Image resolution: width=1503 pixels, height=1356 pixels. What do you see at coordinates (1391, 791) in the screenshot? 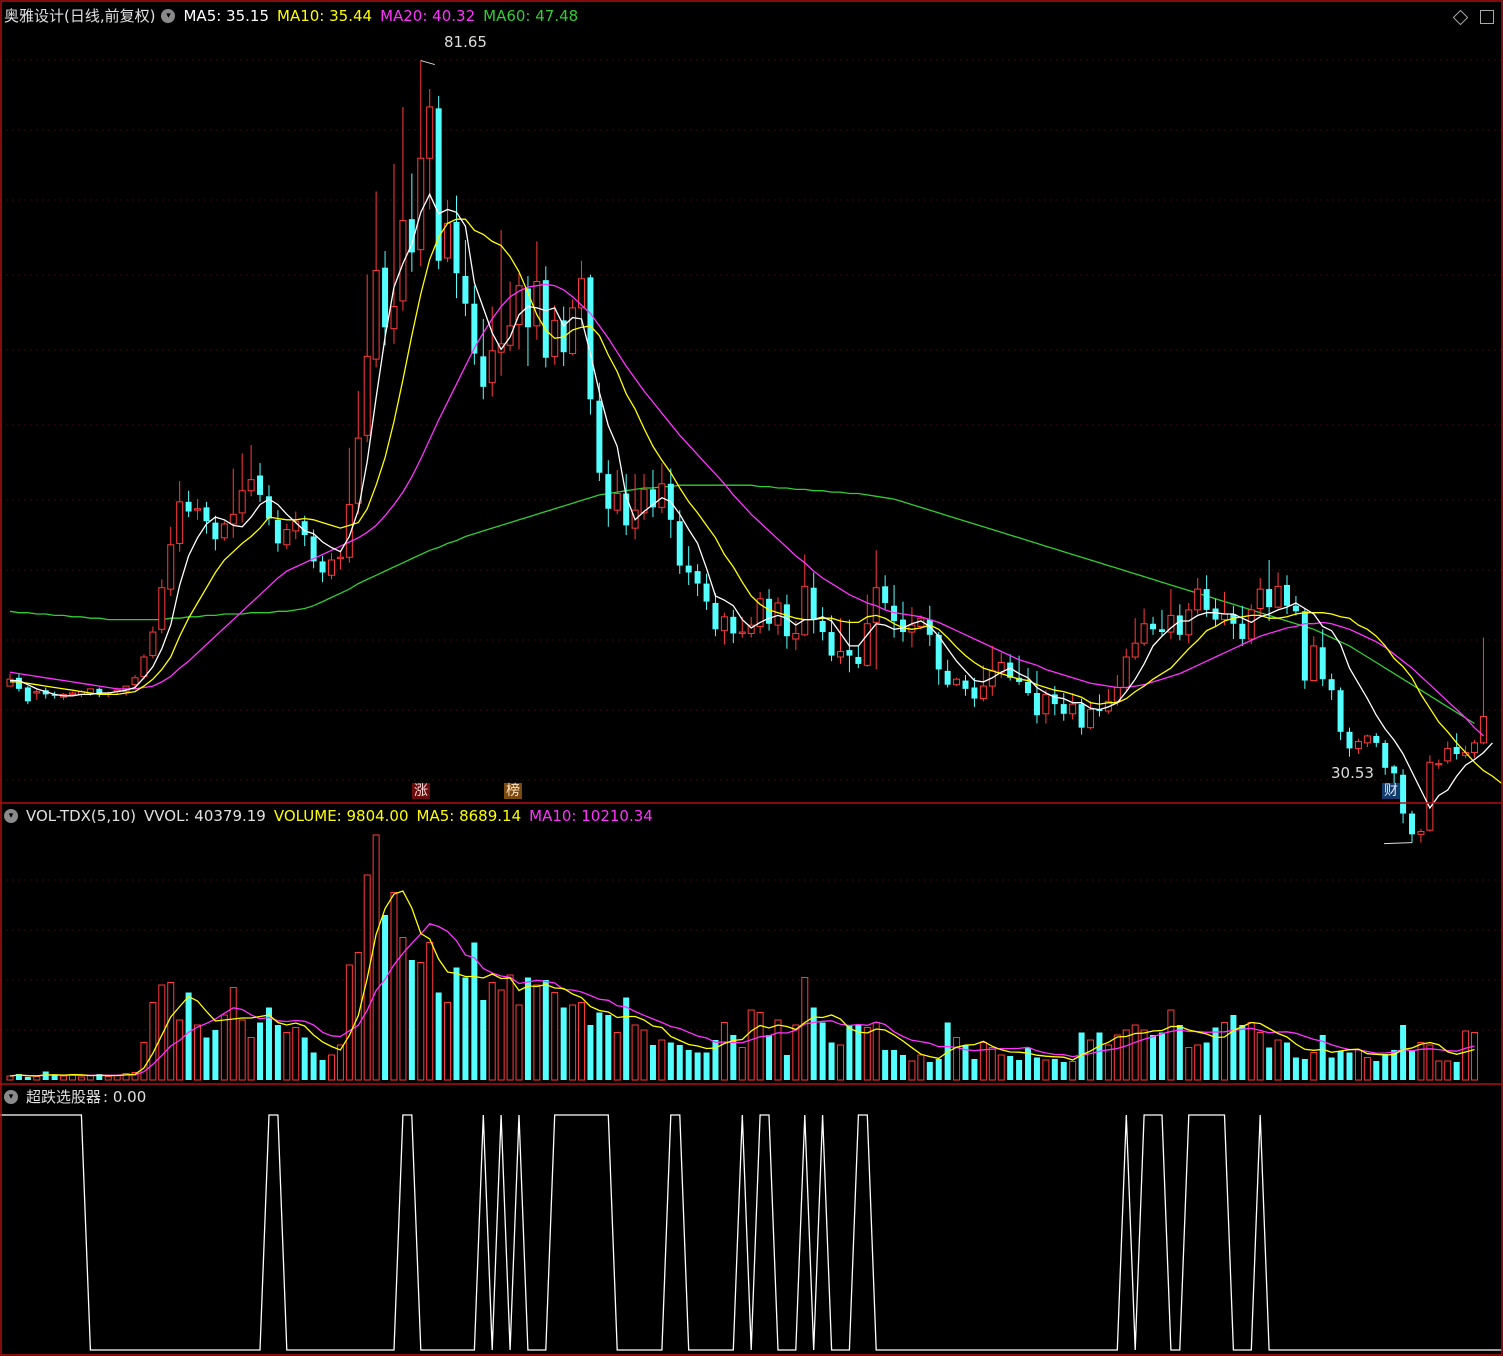
I see `finance-tag: 财` at bounding box center [1391, 791].